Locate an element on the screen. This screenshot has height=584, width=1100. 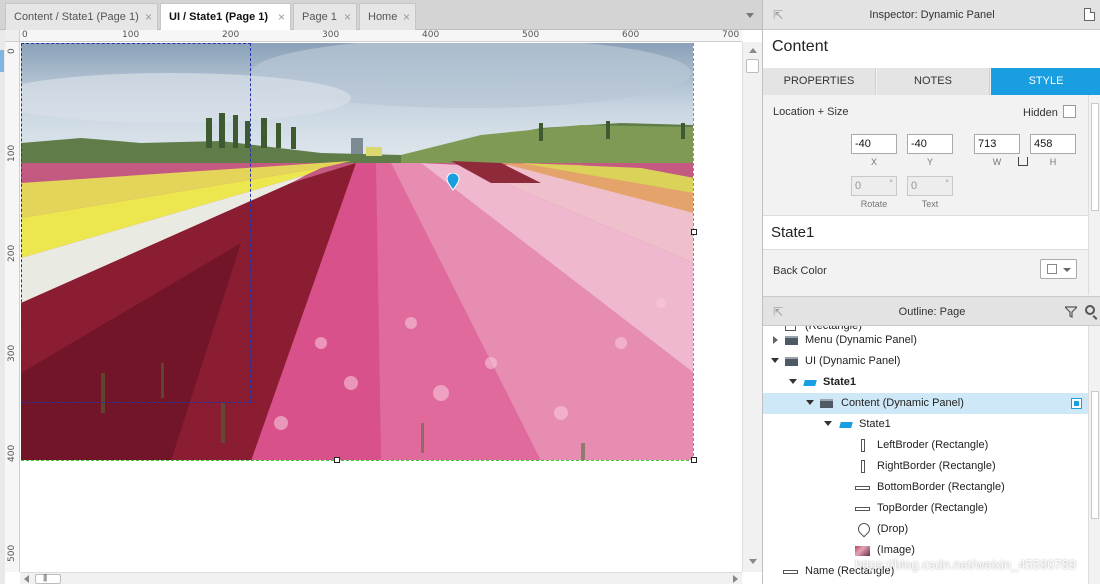
horizontal-ruler: 0 100 200 300 400 500 600 700 is located at coordinates (381, 36).